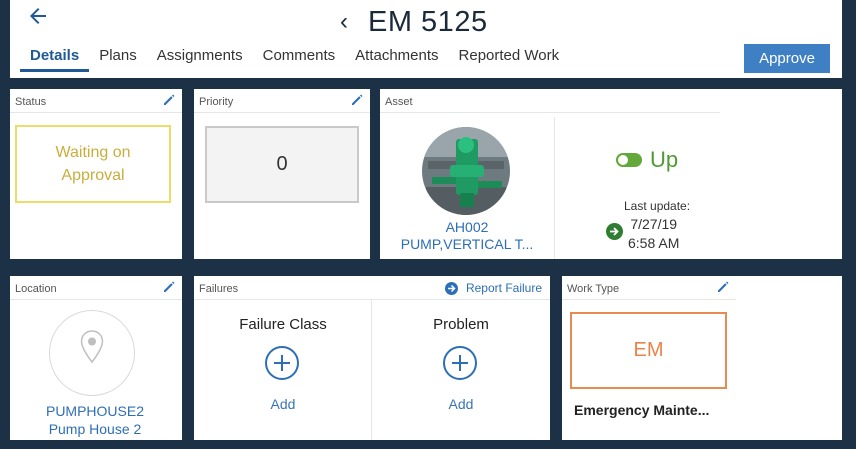 The height and width of the screenshot is (449, 856). What do you see at coordinates (96, 101) in the screenshot?
I see `status-card-header: Status` at bounding box center [96, 101].